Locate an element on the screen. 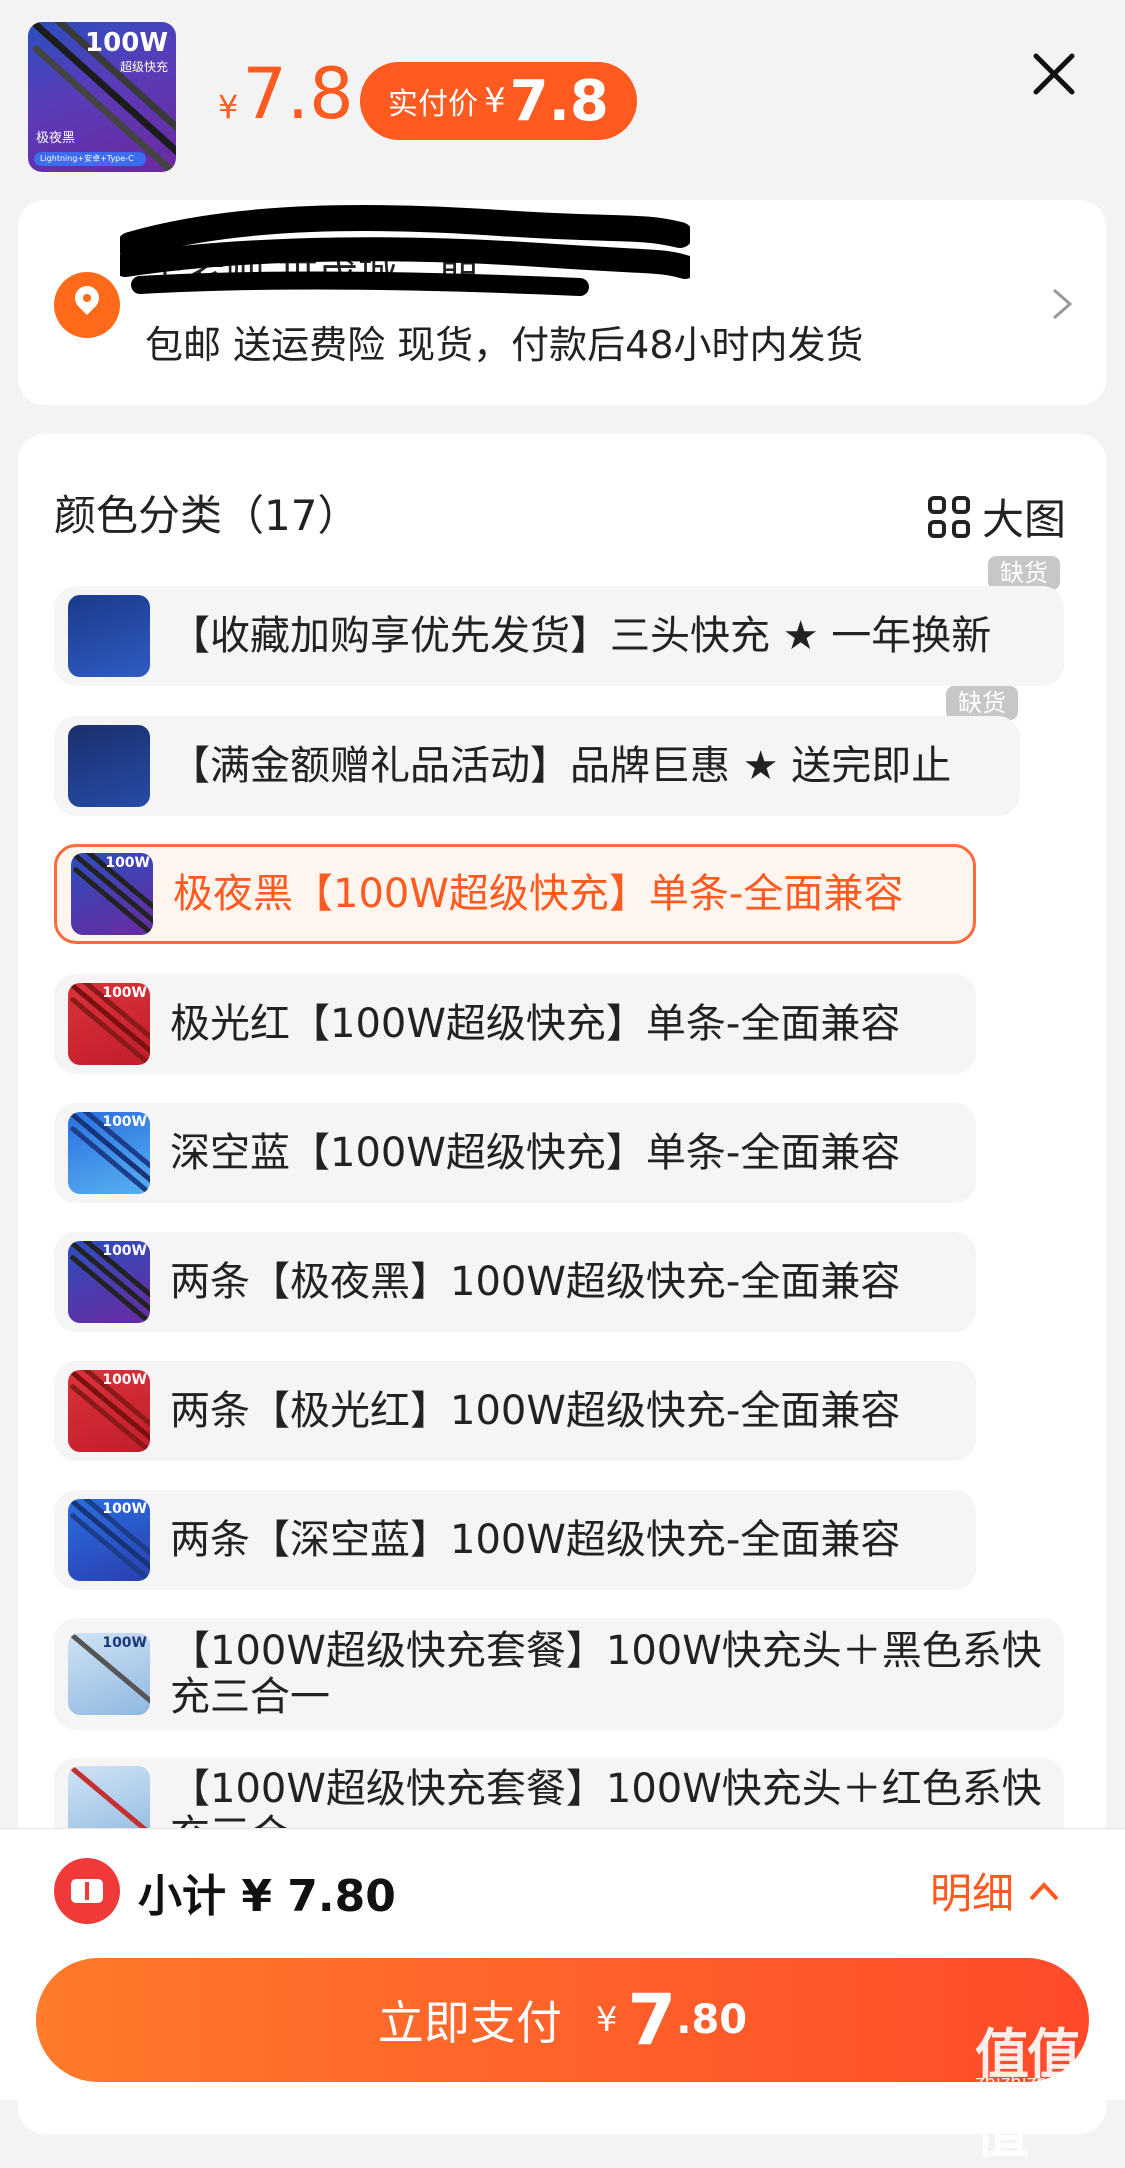  location-pin-icon is located at coordinates (87, 305).